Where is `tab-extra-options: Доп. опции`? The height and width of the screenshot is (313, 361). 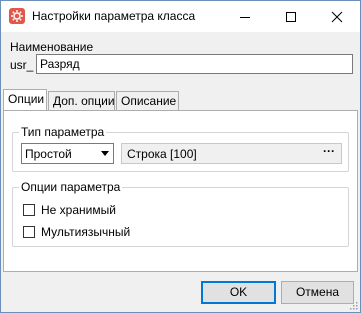 tab-extra-options: Доп. опции is located at coordinates (81, 100).